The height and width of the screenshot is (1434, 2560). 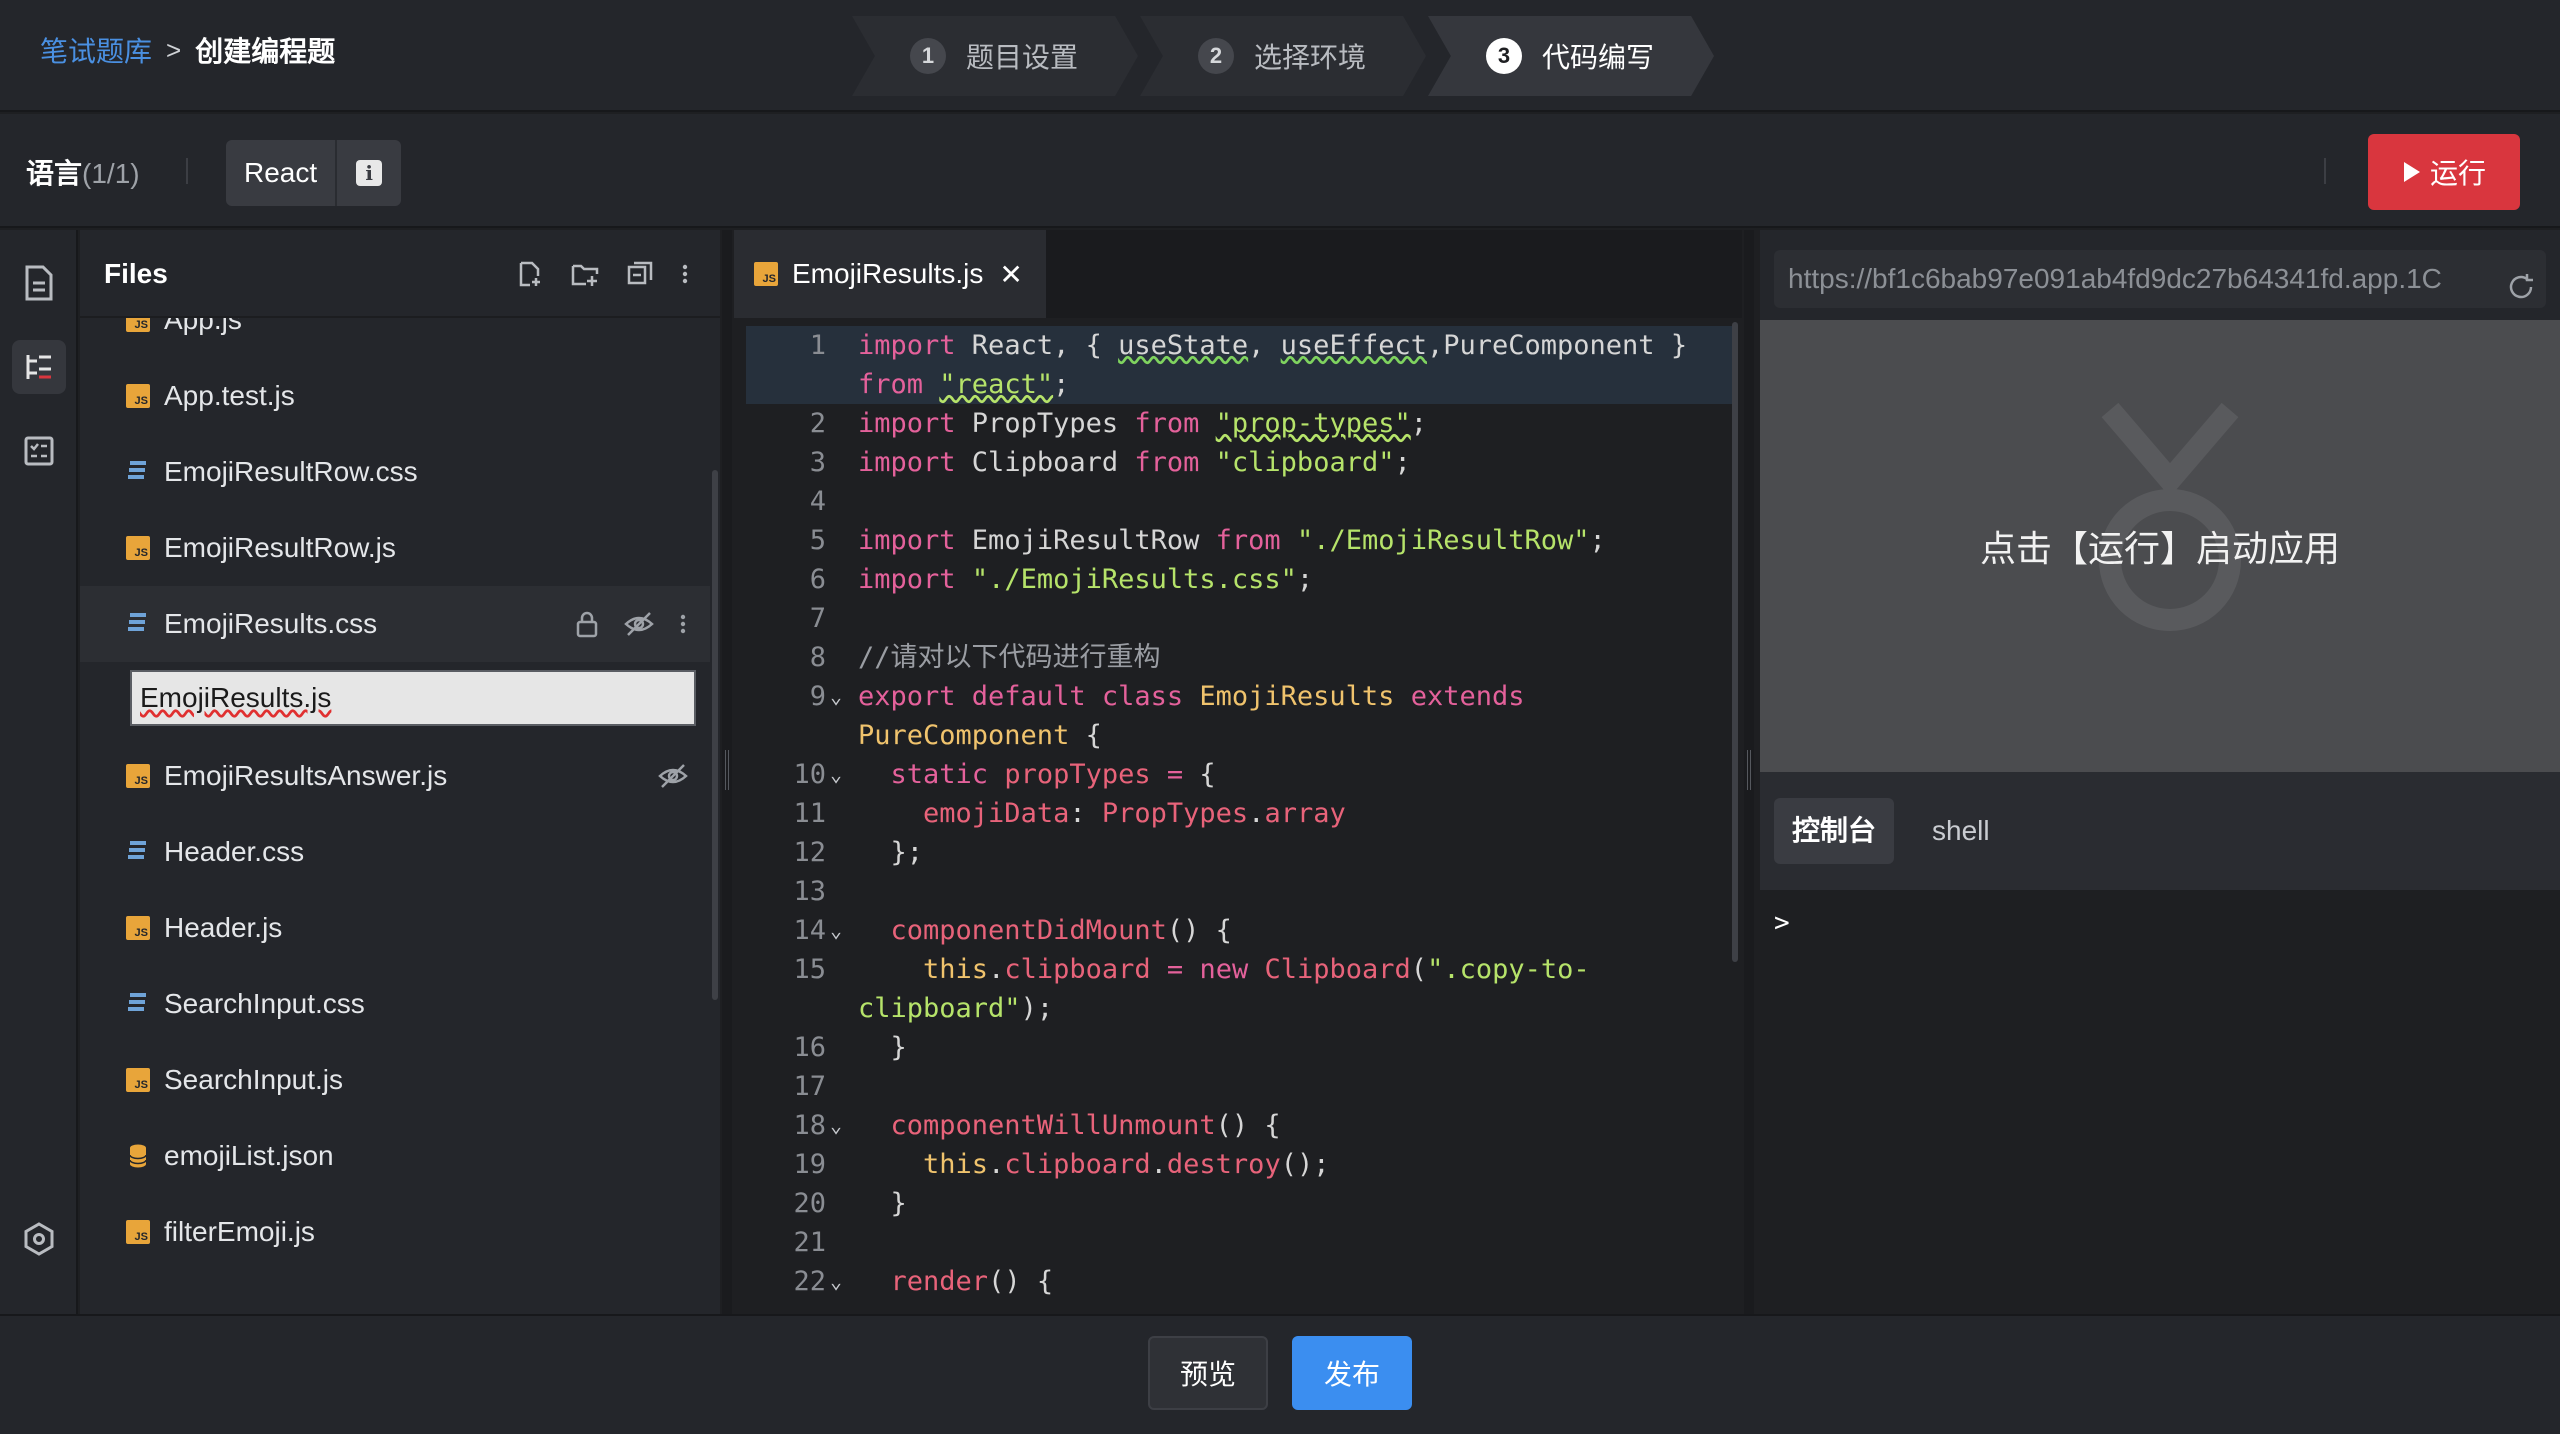 I want to click on code-line: 13, so click(x=809, y=891).